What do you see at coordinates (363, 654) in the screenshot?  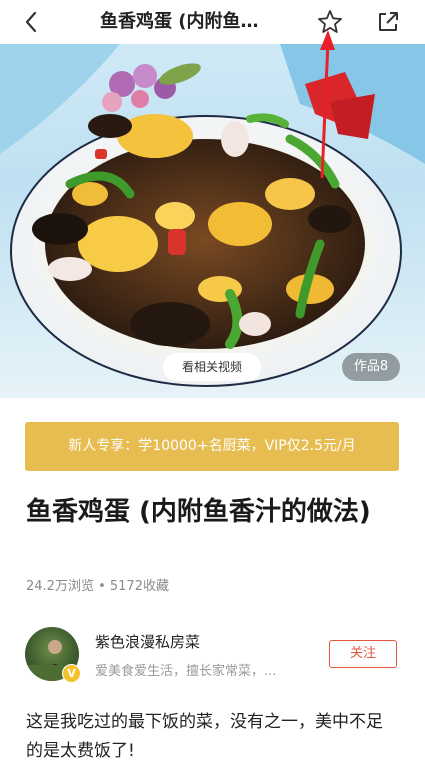 I see `follow-button: 关注` at bounding box center [363, 654].